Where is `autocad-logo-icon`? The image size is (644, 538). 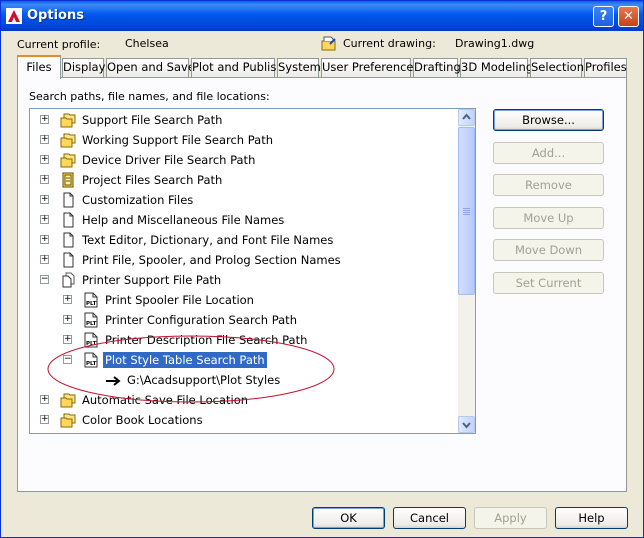 autocad-logo-icon is located at coordinates (14, 16).